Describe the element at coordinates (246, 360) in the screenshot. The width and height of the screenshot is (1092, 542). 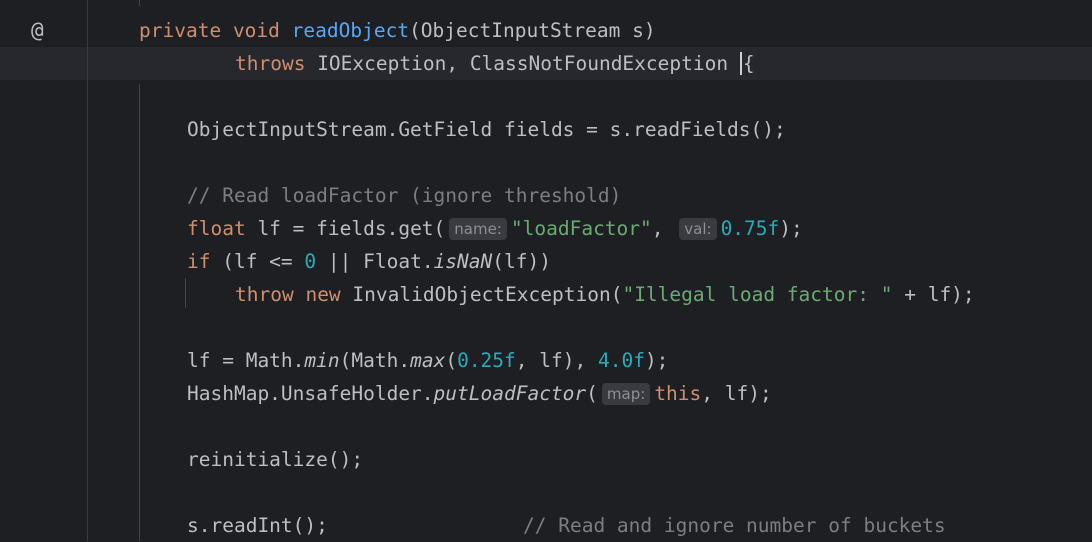
I see `code-text: lf = Math.` at that location.